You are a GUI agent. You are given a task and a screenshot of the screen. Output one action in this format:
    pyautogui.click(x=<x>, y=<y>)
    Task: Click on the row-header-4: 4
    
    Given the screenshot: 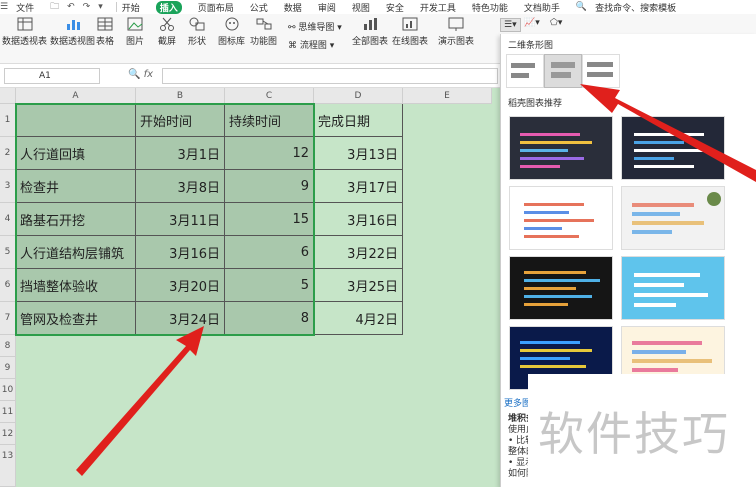 What is the action you would take?
    pyautogui.click(x=8, y=219)
    